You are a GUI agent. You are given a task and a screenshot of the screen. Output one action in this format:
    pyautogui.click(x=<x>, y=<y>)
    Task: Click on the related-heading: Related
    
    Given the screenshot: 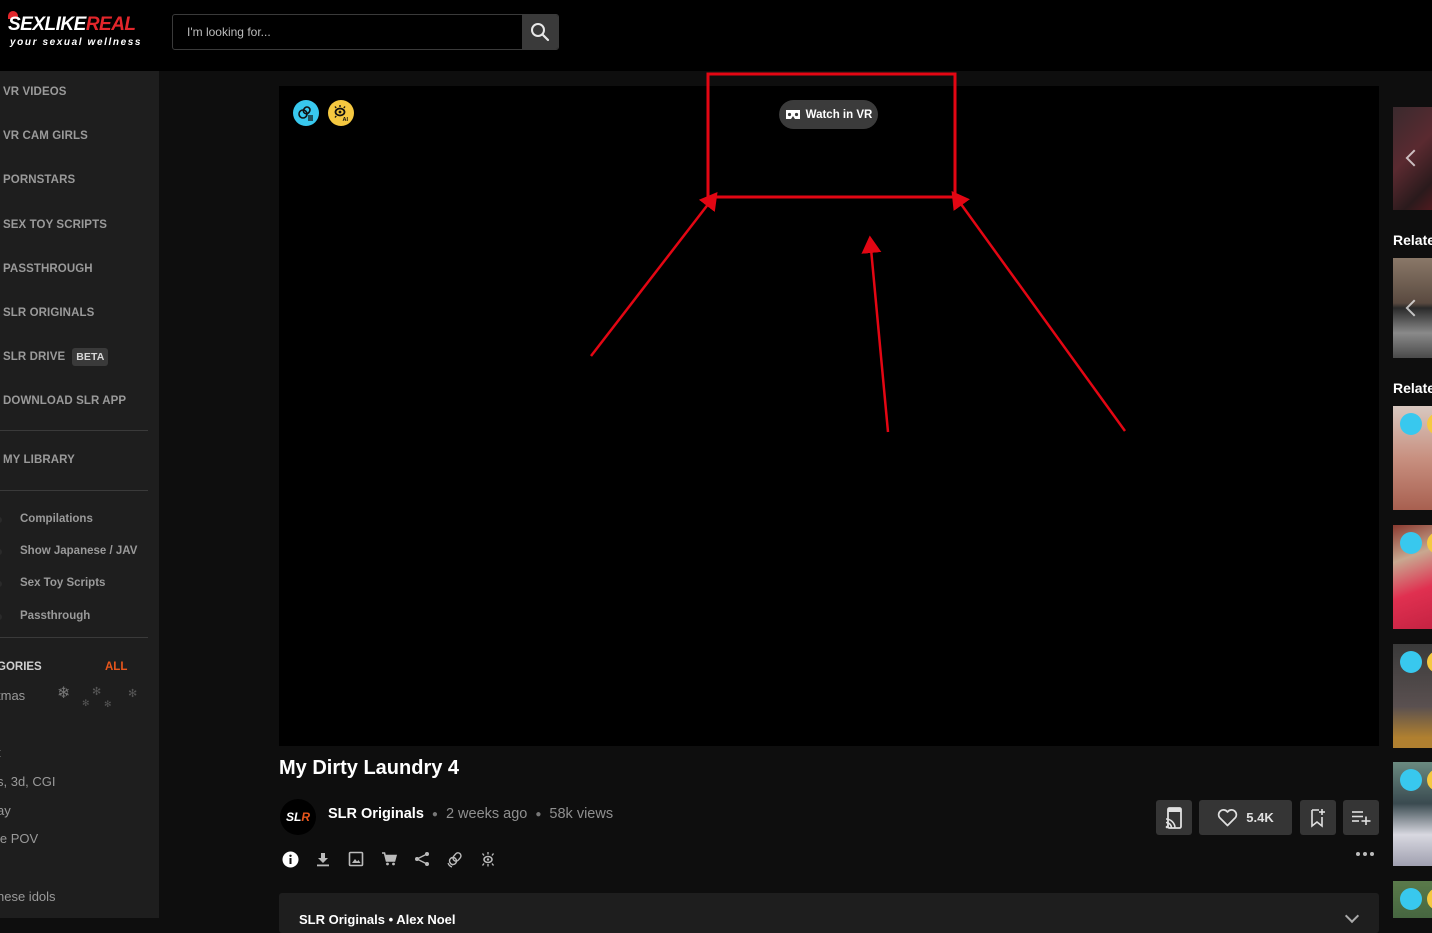 What is the action you would take?
    pyautogui.click(x=1412, y=388)
    